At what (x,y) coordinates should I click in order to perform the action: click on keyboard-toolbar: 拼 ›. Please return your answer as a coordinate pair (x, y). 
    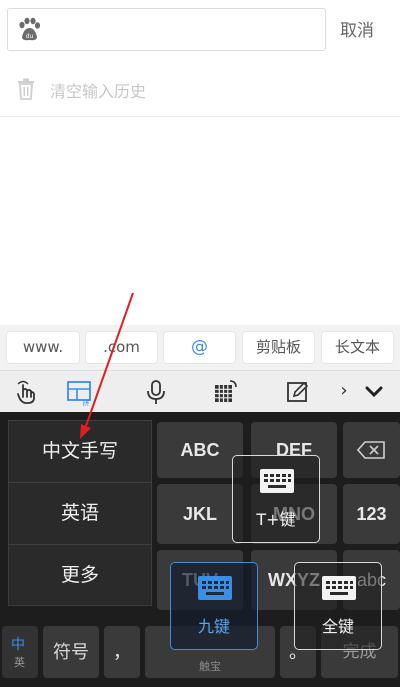
    Looking at the image, I should click on (200, 391).